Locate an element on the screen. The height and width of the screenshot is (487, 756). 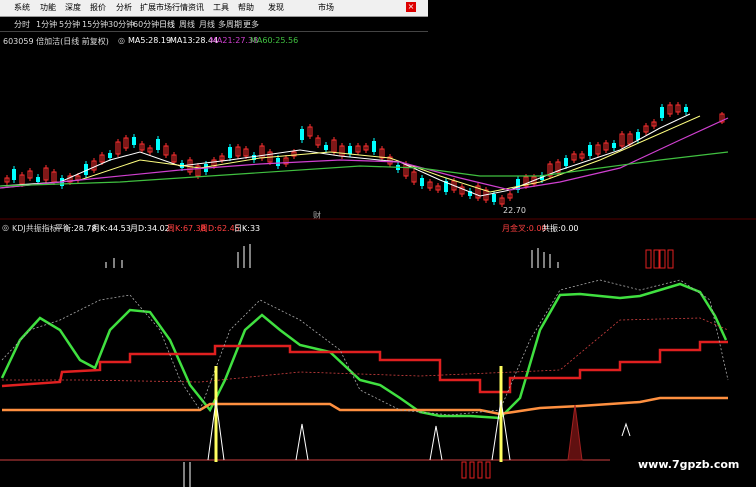
week-kd-line is located at coordinates (364, 367).